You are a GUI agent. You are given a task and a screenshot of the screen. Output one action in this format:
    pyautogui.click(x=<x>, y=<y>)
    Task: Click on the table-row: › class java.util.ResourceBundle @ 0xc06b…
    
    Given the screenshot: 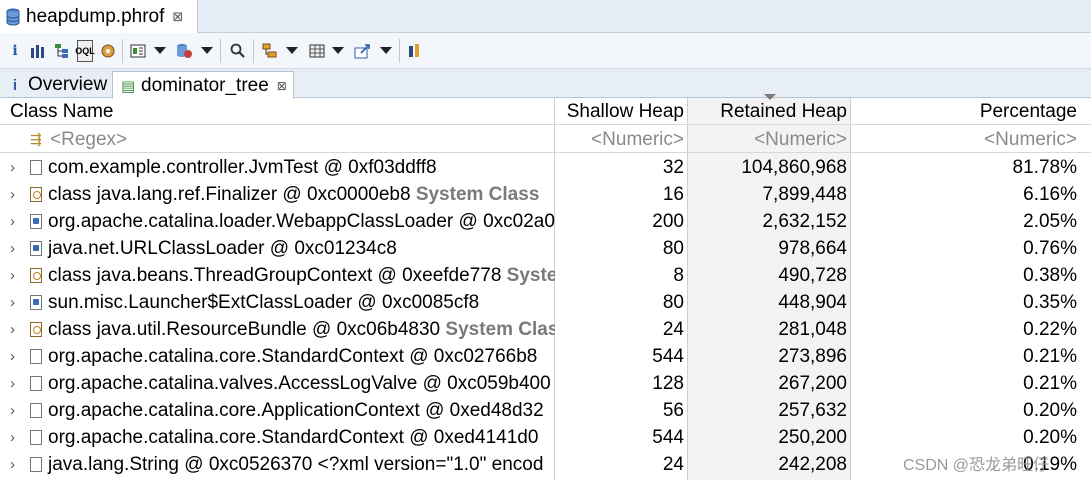 What is the action you would take?
    pyautogui.click(x=545, y=329)
    